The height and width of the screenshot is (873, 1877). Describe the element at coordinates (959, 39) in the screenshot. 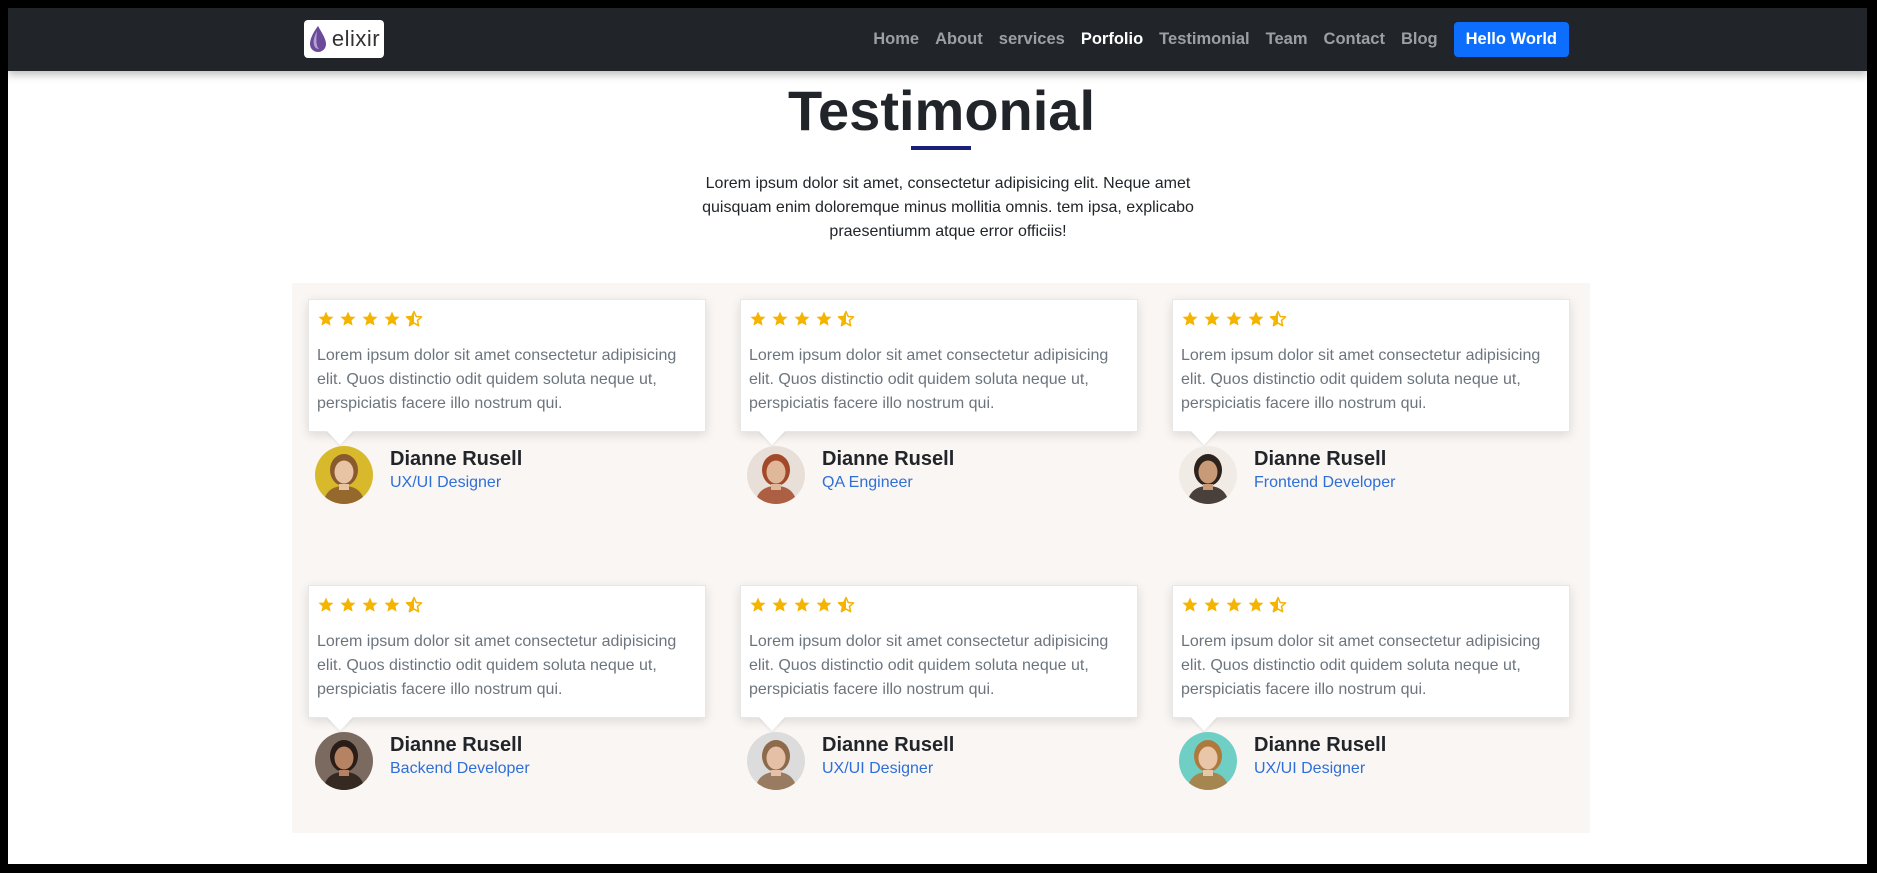

I see `nav-item-about: About` at that location.